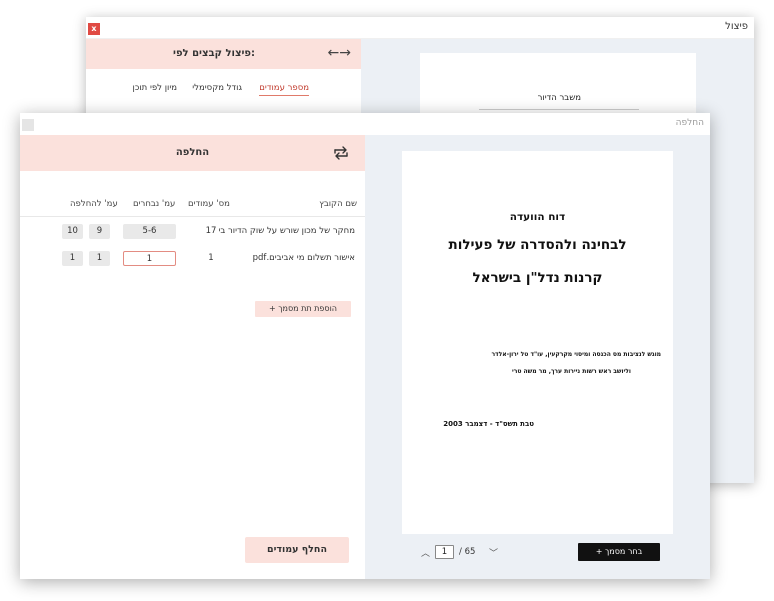  I want to click on chevron-down-icon: ﹀, so click(493, 552).